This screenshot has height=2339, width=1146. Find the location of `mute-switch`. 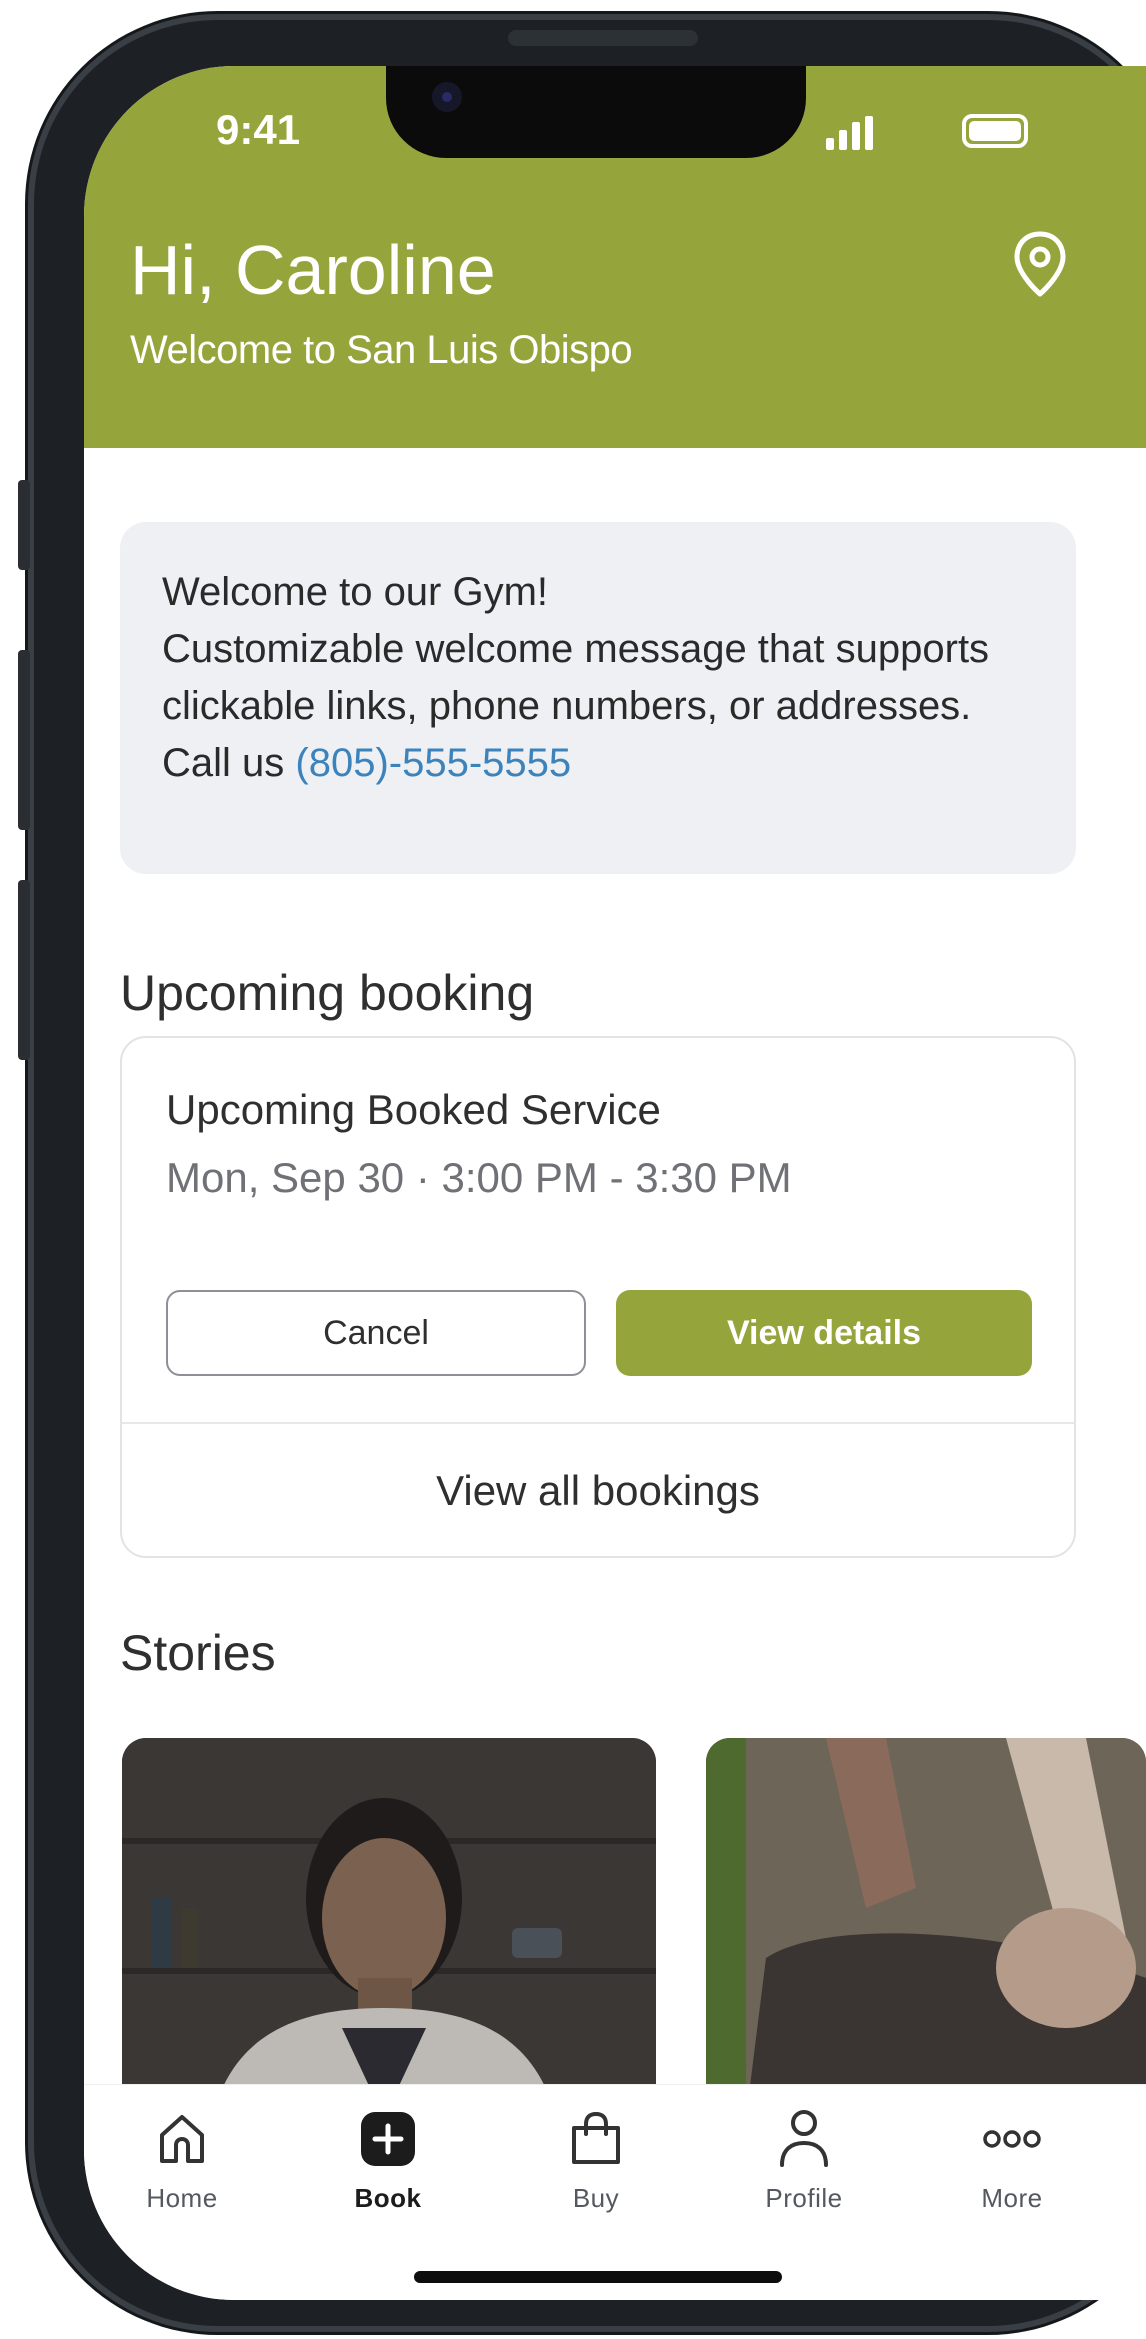

mute-switch is located at coordinates (24, 525).